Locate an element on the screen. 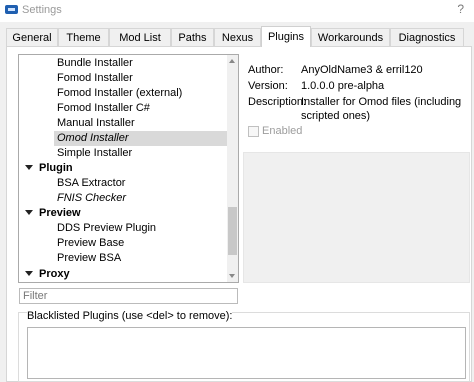 The width and height of the screenshot is (474, 382). tree-item-label: Manual Installer is located at coordinates (96, 123).